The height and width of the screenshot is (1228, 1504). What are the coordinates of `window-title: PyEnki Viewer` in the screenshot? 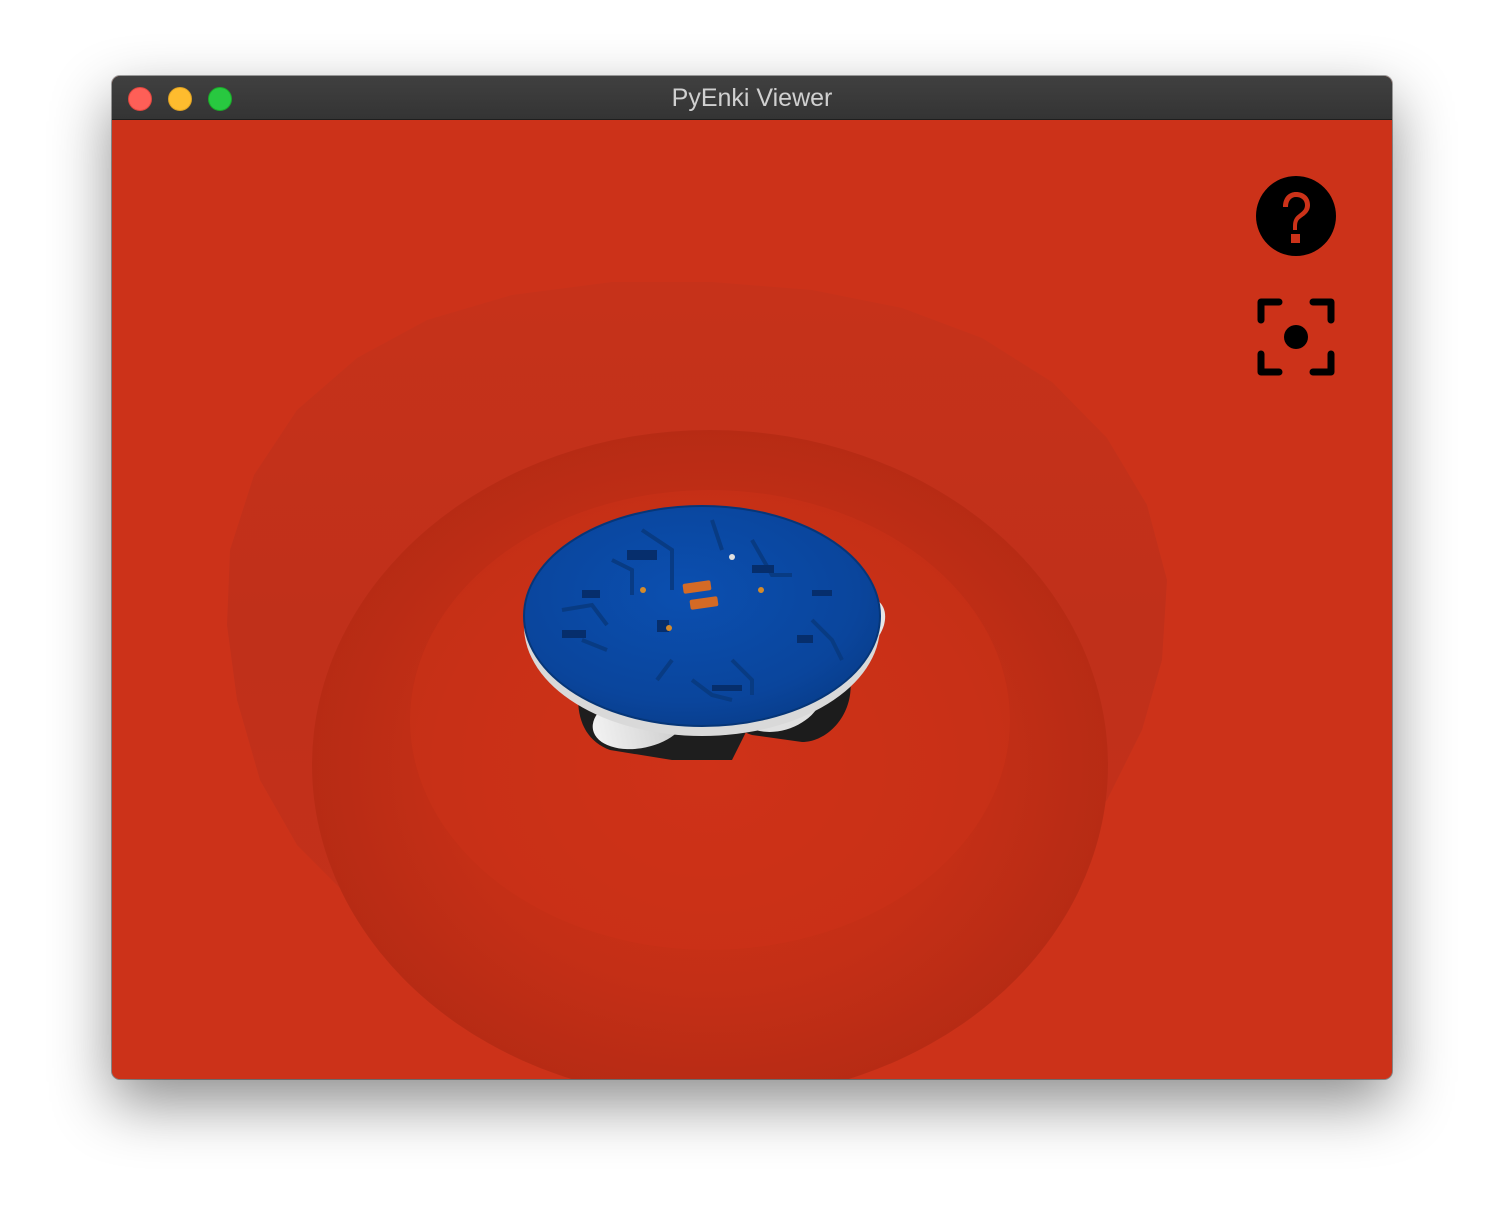 It's located at (752, 98).